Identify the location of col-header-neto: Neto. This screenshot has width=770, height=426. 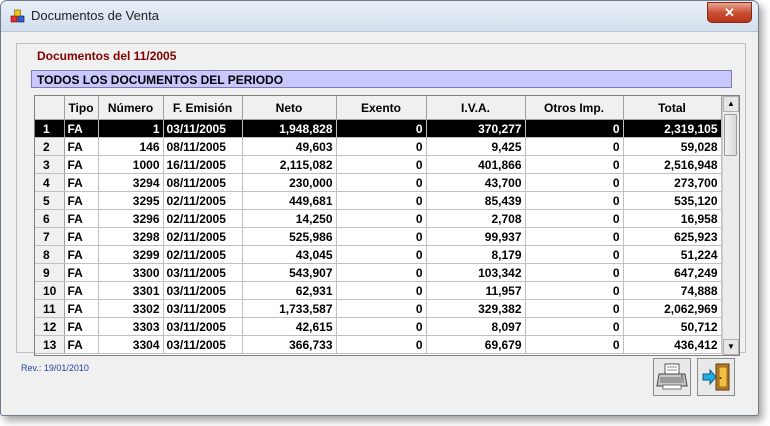
(289, 108).